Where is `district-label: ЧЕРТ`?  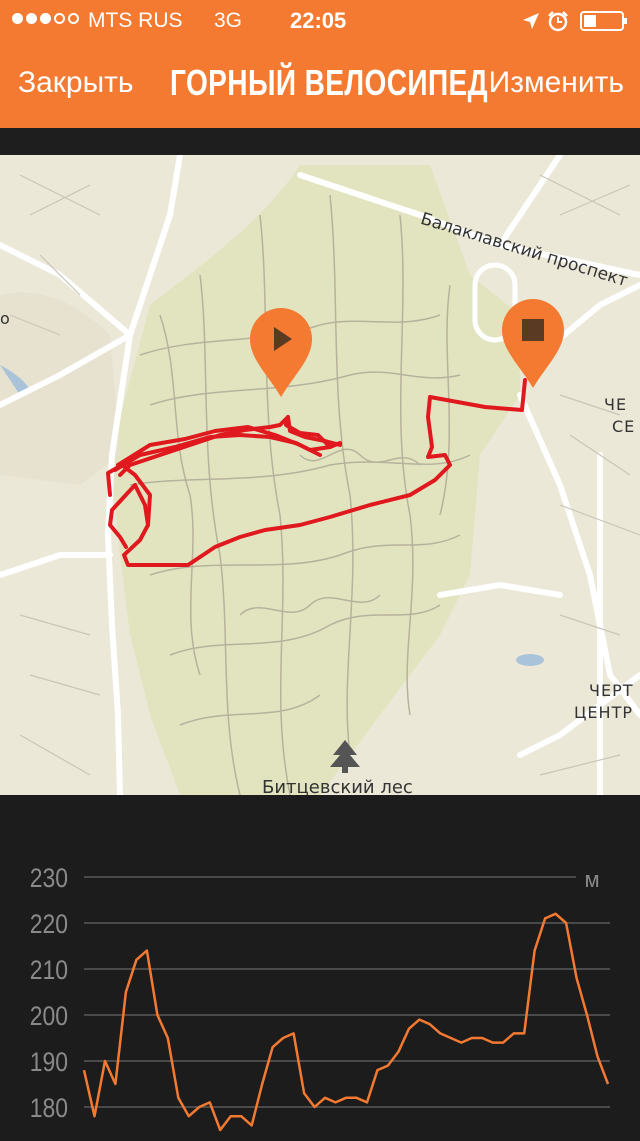 district-label: ЧЕРТ is located at coordinates (611, 690).